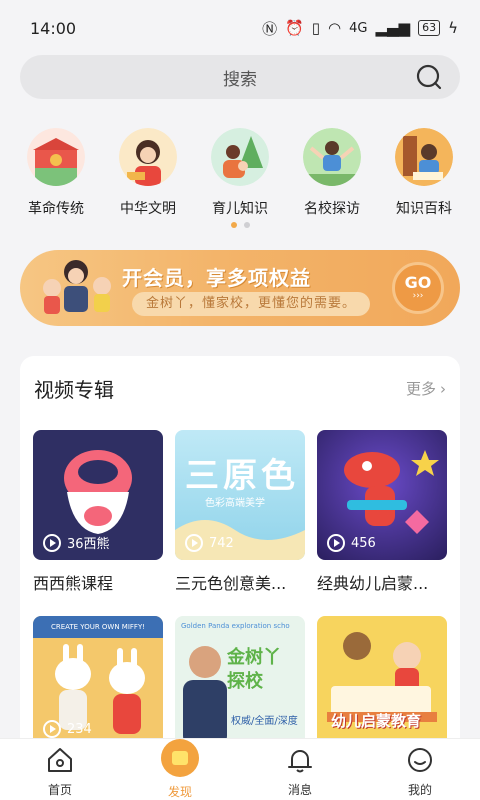  Describe the element at coordinates (56, 157) in the screenshot. I see `revolution-illustration-icon` at that location.